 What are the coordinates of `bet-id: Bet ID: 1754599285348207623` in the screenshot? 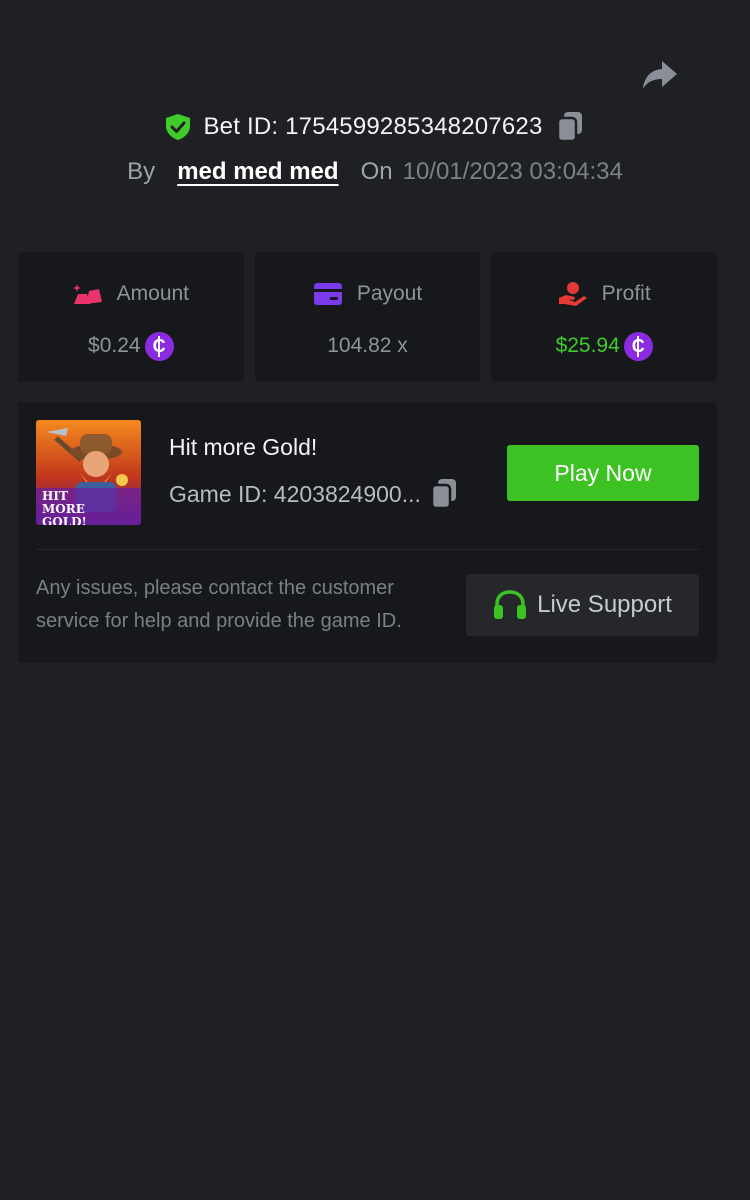 It's located at (373, 126).